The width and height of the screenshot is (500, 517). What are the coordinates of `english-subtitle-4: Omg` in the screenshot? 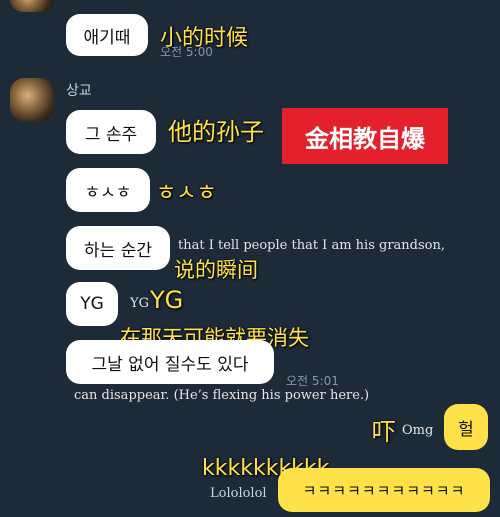 It's located at (418, 430).